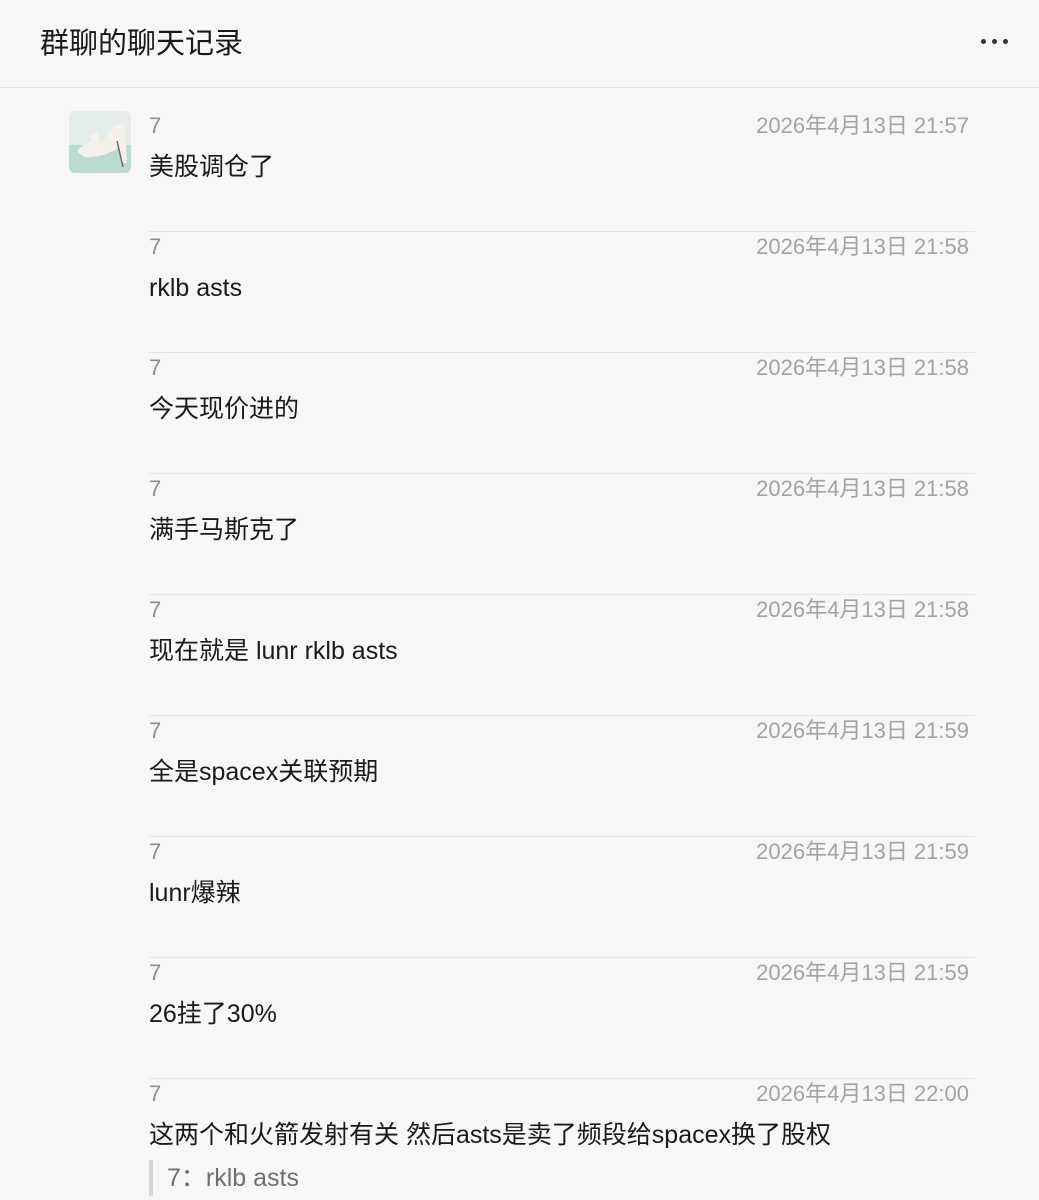 The height and width of the screenshot is (1200, 1039). I want to click on more-icon, so click(995, 42).